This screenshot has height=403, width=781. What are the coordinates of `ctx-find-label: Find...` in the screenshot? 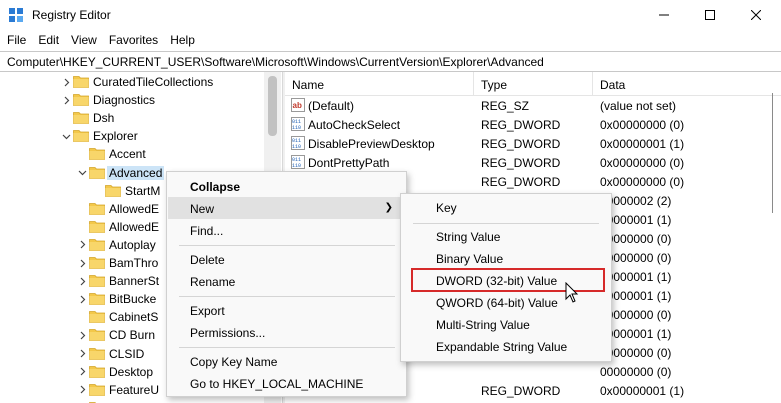 It's located at (207, 231).